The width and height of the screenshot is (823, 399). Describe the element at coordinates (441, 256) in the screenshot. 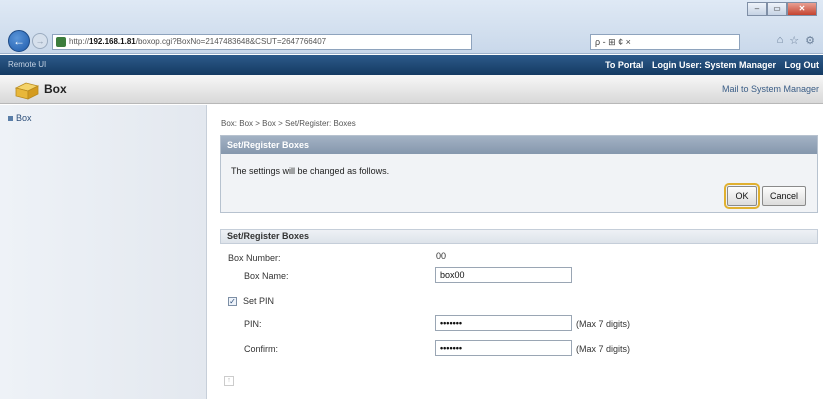

I see `box-number-value: 00` at that location.